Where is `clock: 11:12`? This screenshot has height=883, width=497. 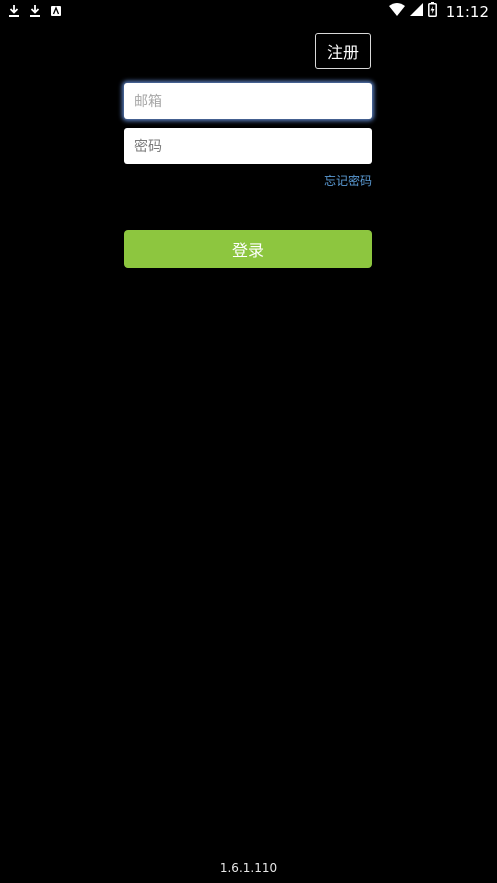
clock: 11:12 is located at coordinates (467, 11).